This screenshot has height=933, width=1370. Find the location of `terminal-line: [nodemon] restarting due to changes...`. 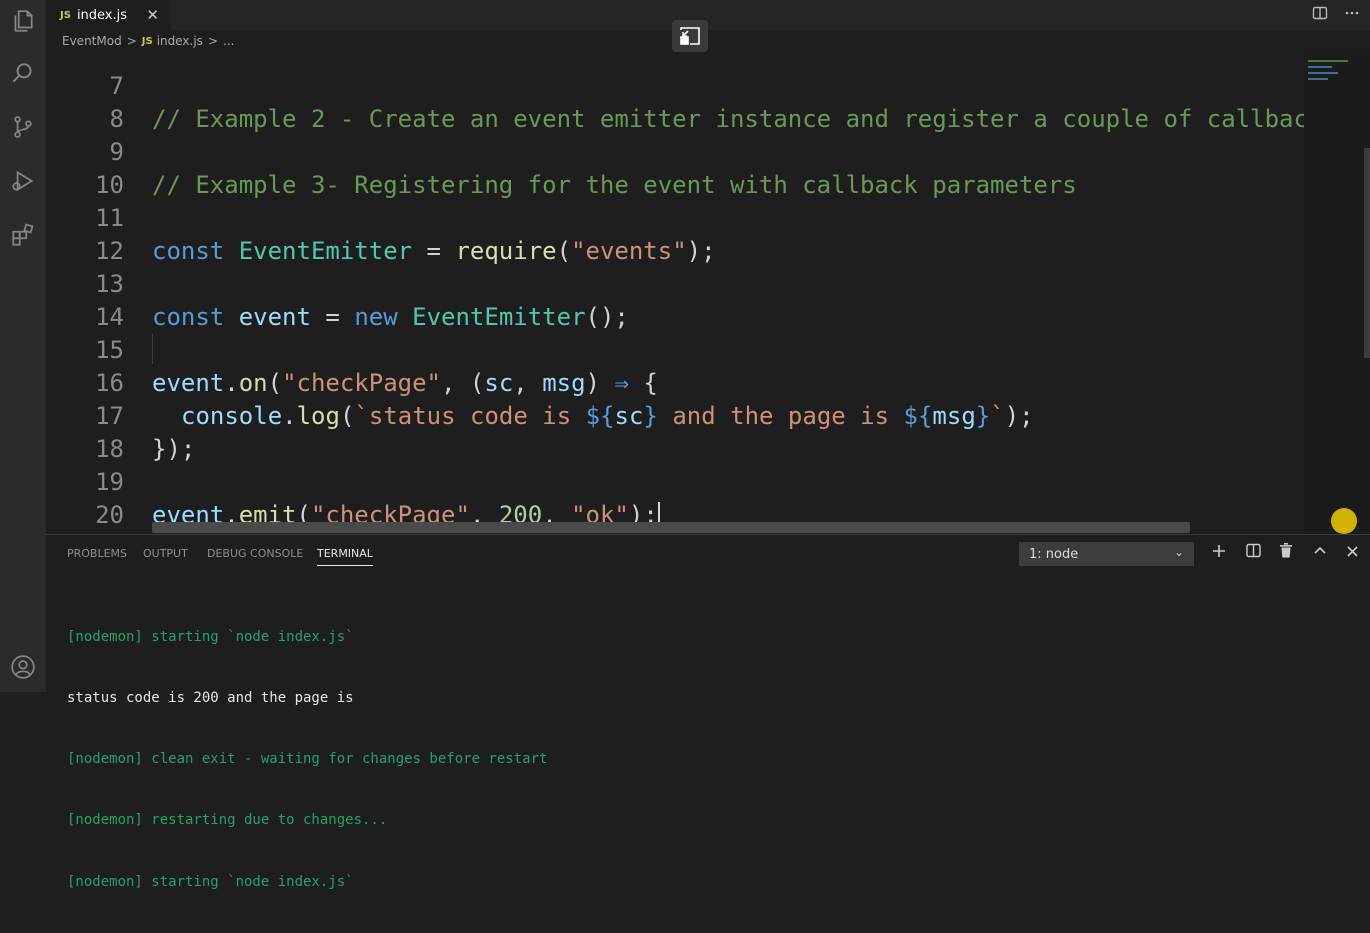

terminal-line: [nodemon] restarting due to changes... is located at coordinates (227, 820).